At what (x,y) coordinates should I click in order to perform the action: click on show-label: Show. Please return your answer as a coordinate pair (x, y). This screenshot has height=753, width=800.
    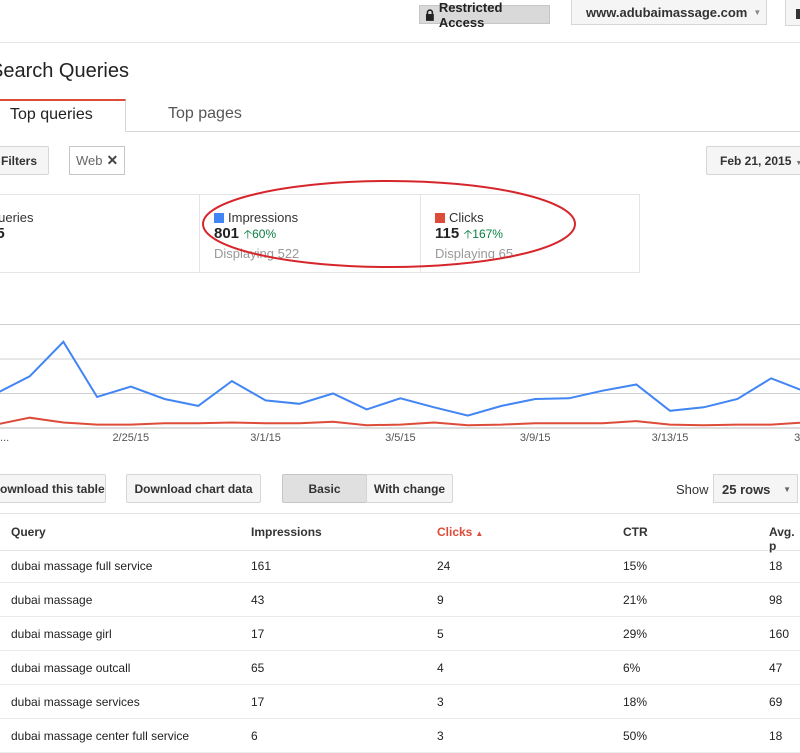
    Looking at the image, I should click on (692, 489).